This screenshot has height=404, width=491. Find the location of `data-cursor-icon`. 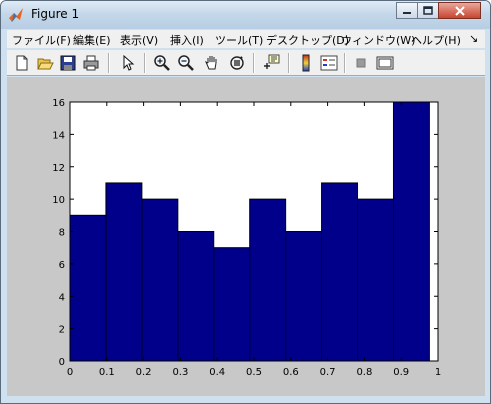

data-cursor-icon is located at coordinates (271, 63).